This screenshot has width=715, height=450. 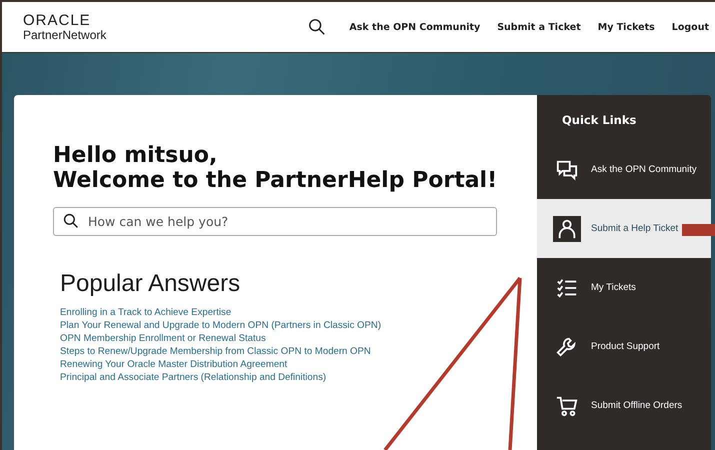 I want to click on quick-link: Submit Offline Orders, so click(x=624, y=405).